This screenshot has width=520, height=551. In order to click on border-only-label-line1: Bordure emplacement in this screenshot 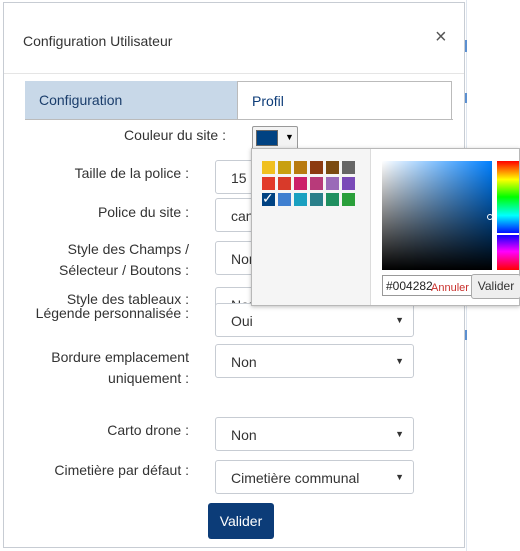, I will do `click(120, 357)`.